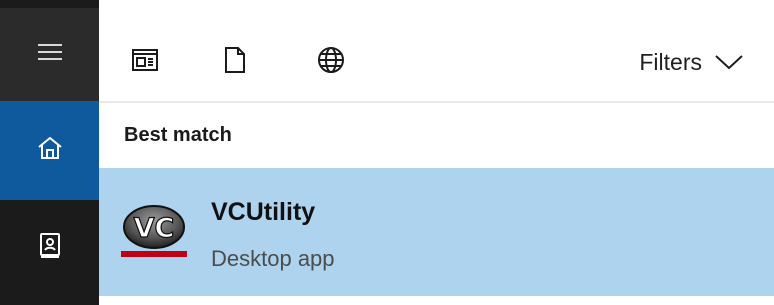 The image size is (774, 305). What do you see at coordinates (436, 102) in the screenshot?
I see `toolbar-divider` at bounding box center [436, 102].